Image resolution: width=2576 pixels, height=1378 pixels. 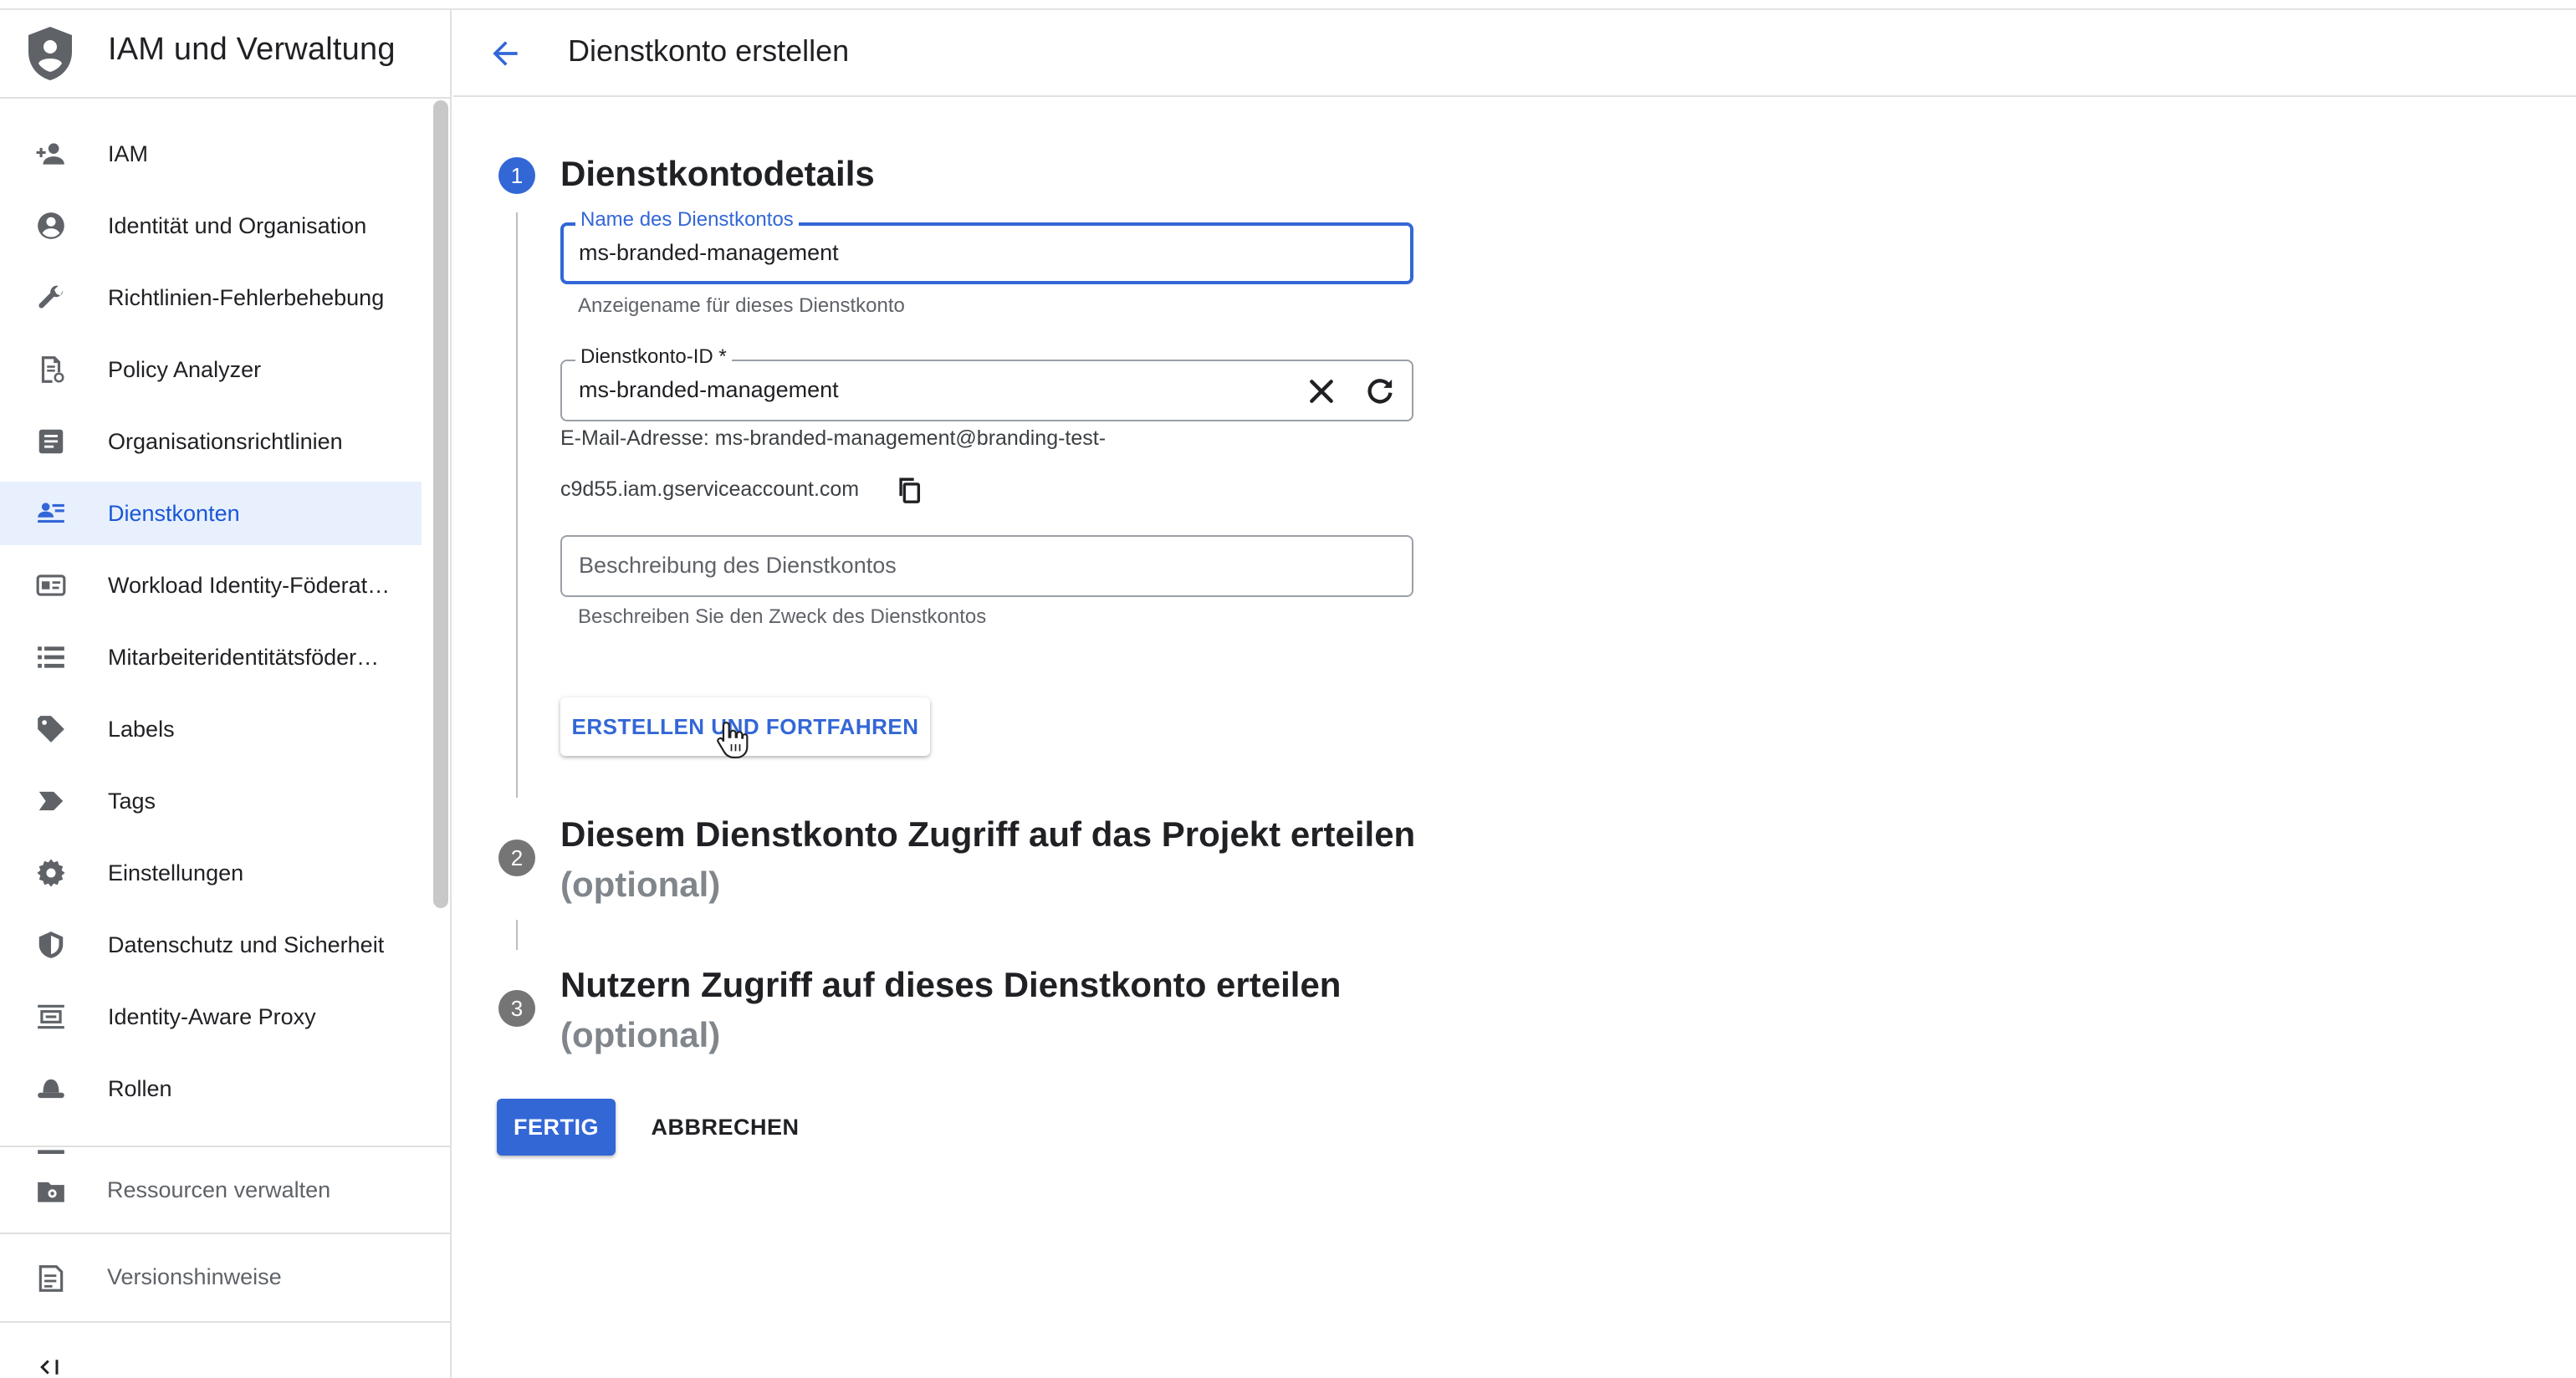 I want to click on tag-icon, so click(x=51, y=729).